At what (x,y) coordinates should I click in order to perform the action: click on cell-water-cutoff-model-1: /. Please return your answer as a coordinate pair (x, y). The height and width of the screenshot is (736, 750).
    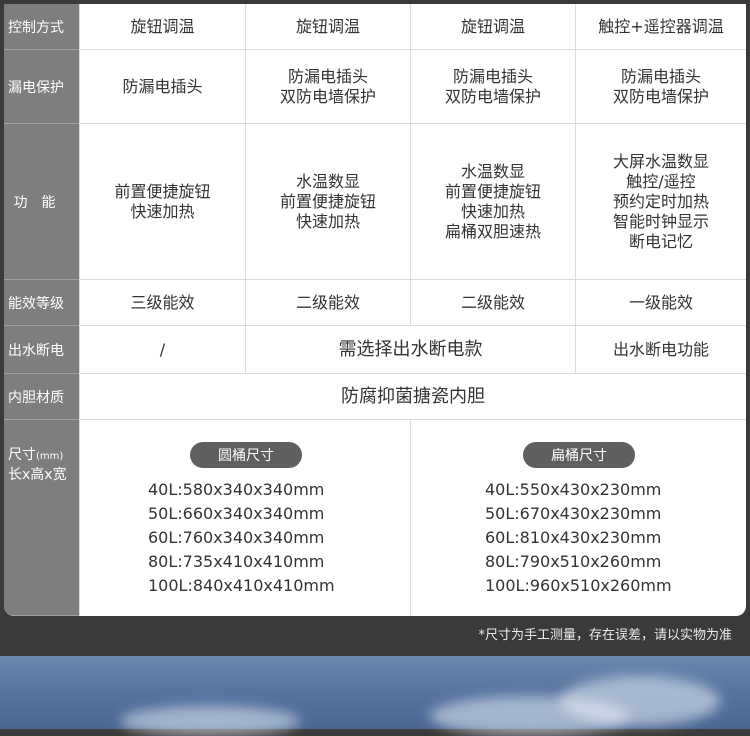
    Looking at the image, I should click on (162, 350).